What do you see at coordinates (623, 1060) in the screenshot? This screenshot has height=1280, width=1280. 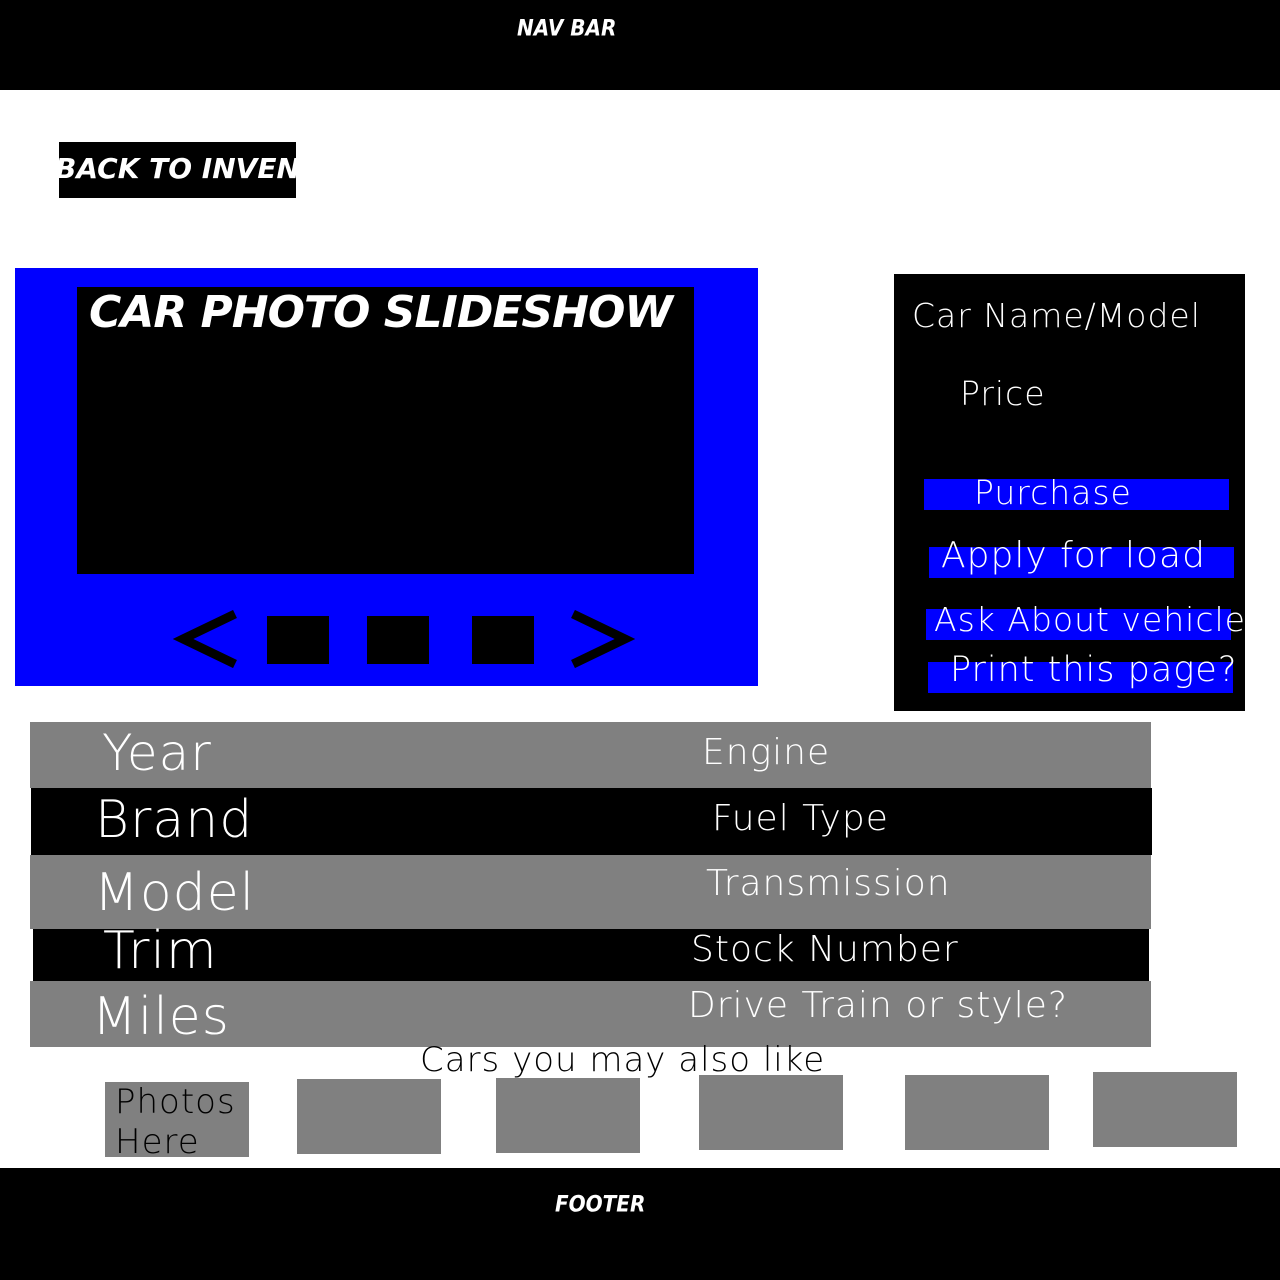 I see `similar-cars-title: Cars you may also like` at bounding box center [623, 1060].